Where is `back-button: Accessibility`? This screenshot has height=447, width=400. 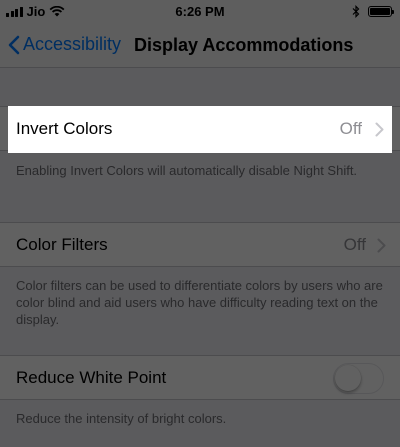
back-button: Accessibility is located at coordinates (64, 44).